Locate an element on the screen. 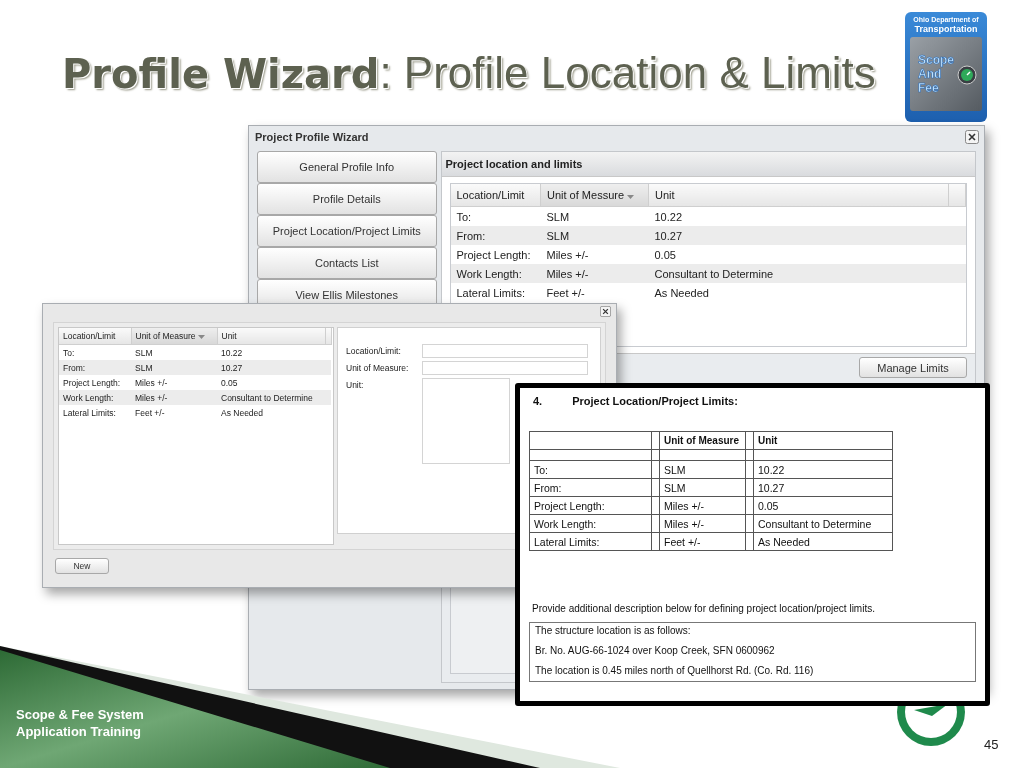  description-line: Br. No. AUG-66-1024 over Koop Creek, SFN 0600962 is located at coordinates (655, 650).